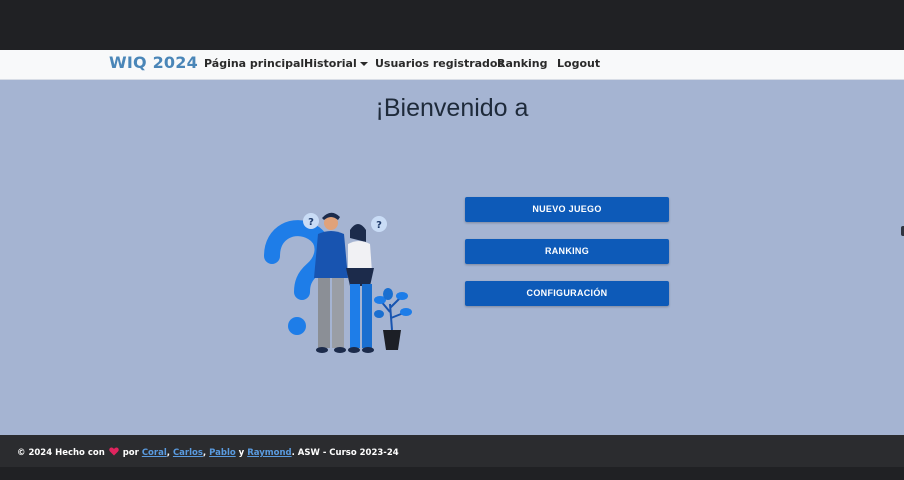 The width and height of the screenshot is (904, 480). What do you see at coordinates (330, 63) in the screenshot?
I see `nav-dropdown-label: Historial` at bounding box center [330, 63].